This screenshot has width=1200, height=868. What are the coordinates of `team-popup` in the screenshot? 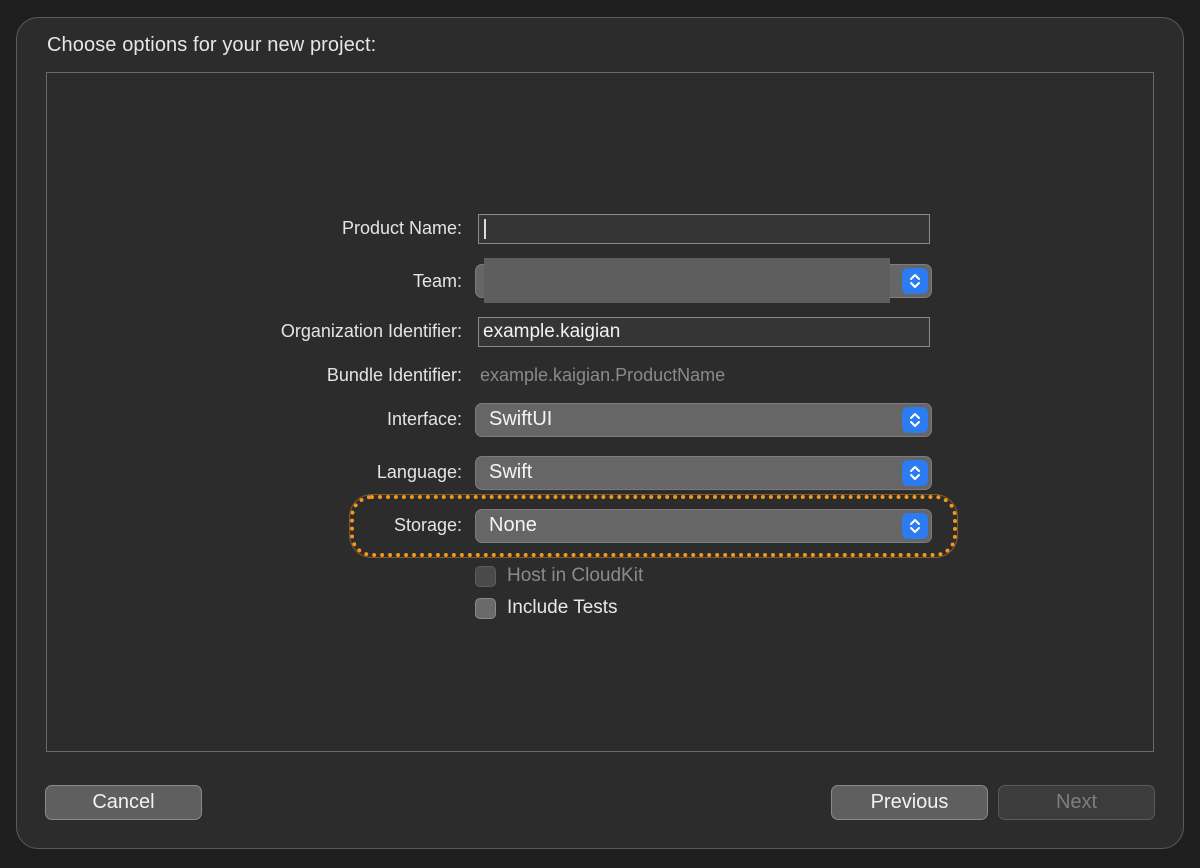 It's located at (703, 280).